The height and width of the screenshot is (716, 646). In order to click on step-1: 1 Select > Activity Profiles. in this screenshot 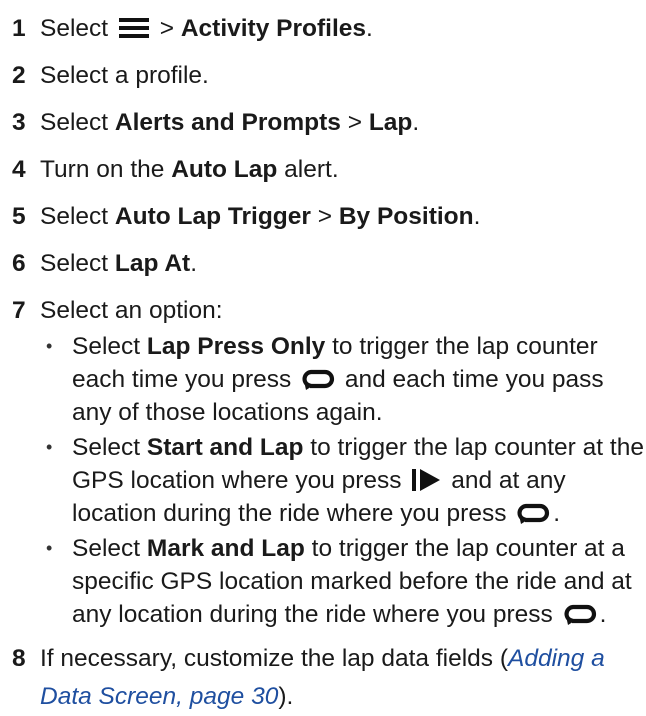, I will do `click(323, 29)`.